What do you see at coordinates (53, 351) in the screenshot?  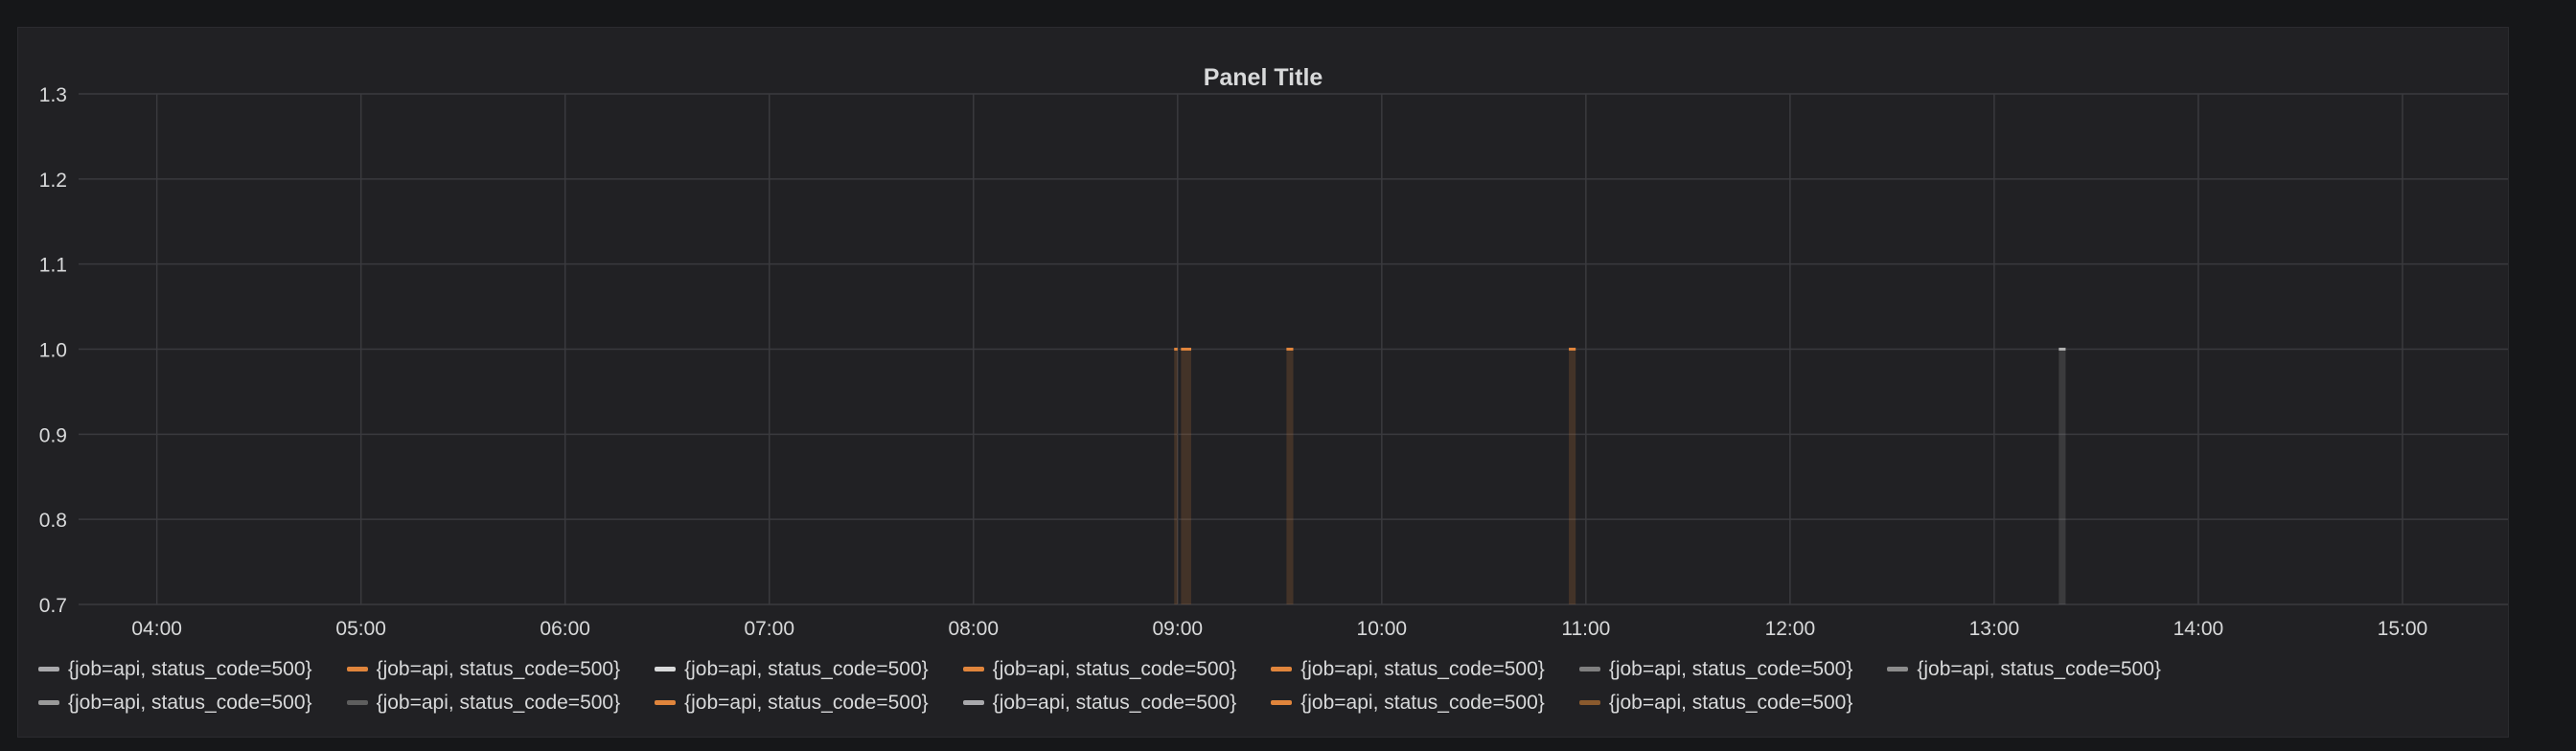 I see `y-tick-label: 1.0` at bounding box center [53, 351].